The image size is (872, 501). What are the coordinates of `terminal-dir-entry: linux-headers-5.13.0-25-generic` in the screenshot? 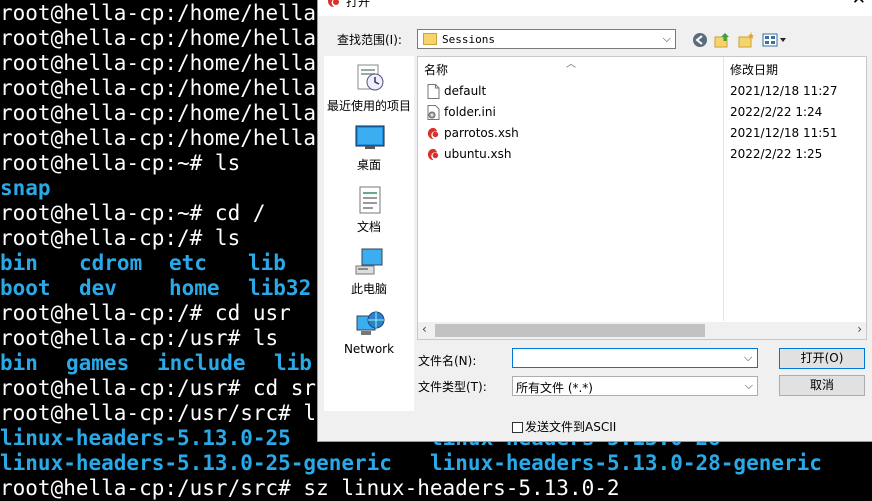 It's located at (196, 463).